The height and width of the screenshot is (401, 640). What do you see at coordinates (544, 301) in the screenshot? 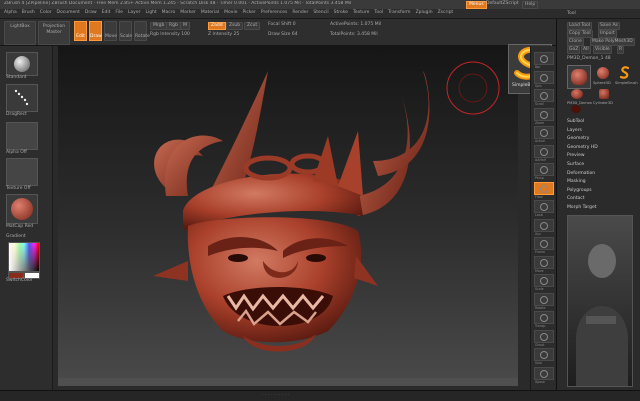
I see `shelf-rotate-button: Rotate` at bounding box center [544, 301].